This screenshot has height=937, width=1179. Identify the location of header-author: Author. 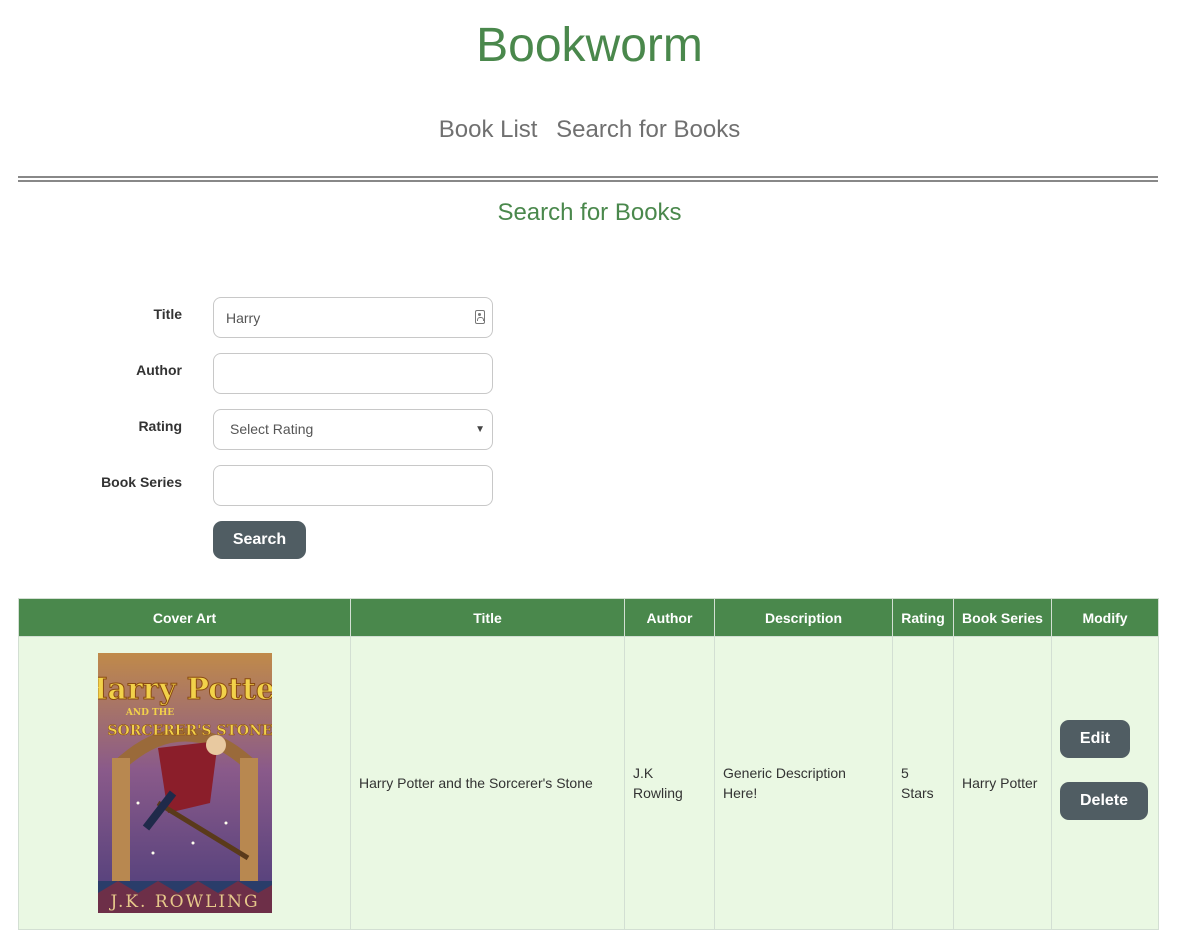
(669, 617).